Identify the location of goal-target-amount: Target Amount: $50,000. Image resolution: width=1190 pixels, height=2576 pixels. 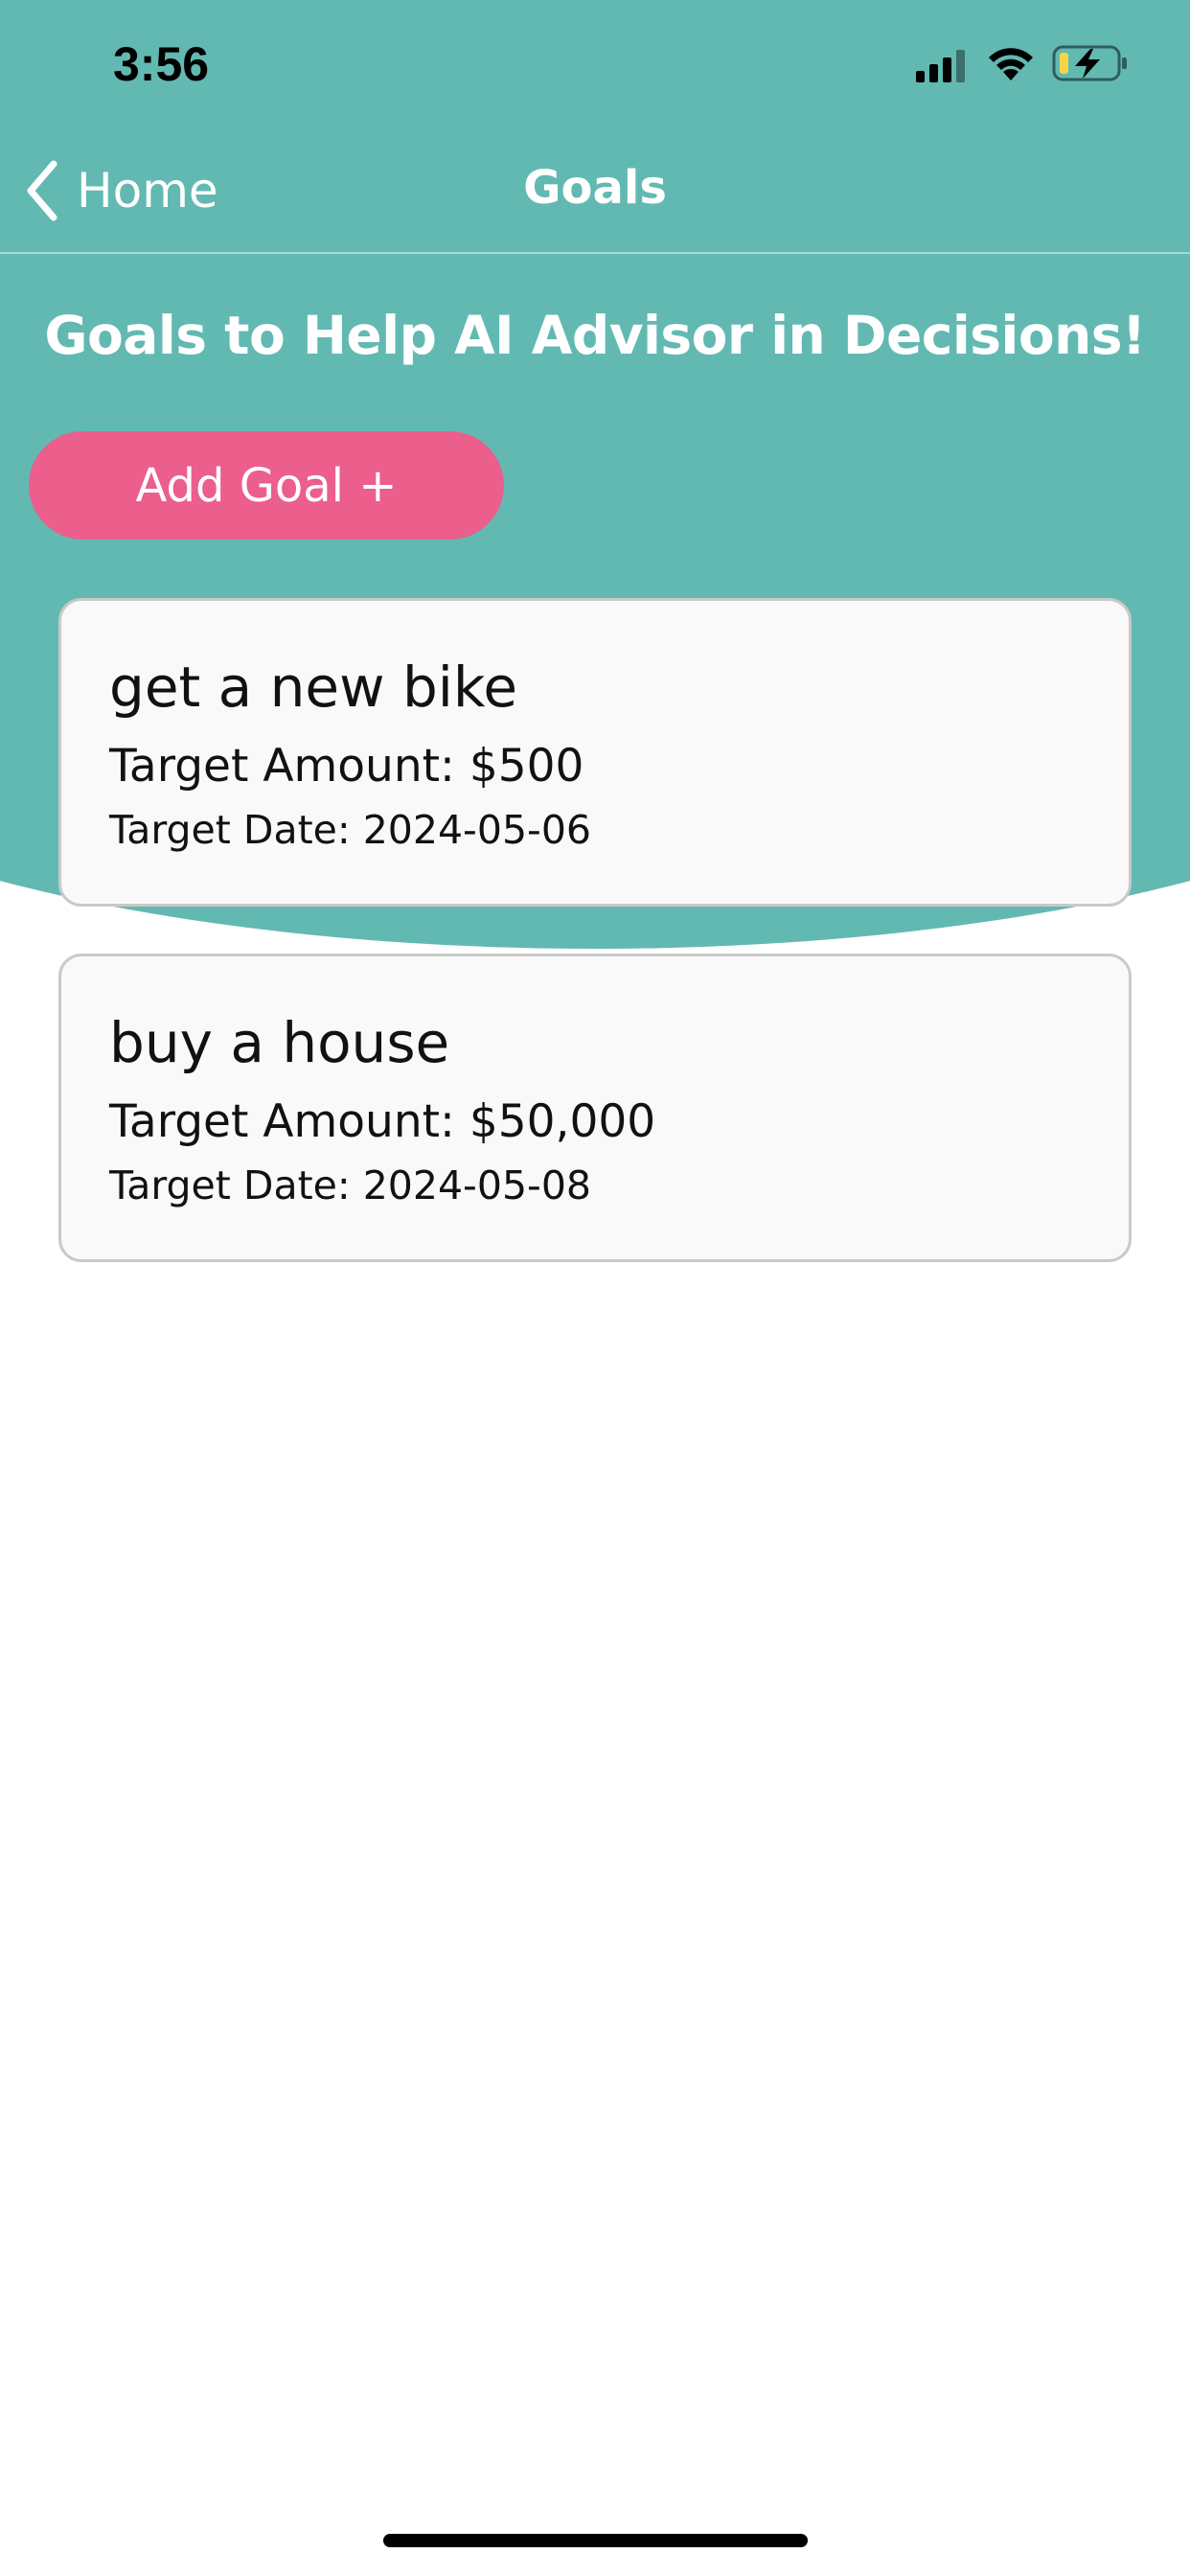
(382, 1121).